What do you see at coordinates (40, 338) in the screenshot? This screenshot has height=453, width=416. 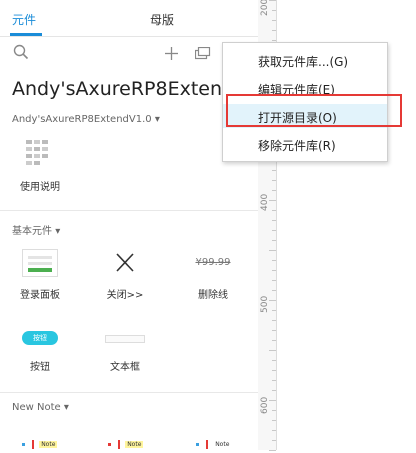 I see `button-thumbnail: 按钮` at bounding box center [40, 338].